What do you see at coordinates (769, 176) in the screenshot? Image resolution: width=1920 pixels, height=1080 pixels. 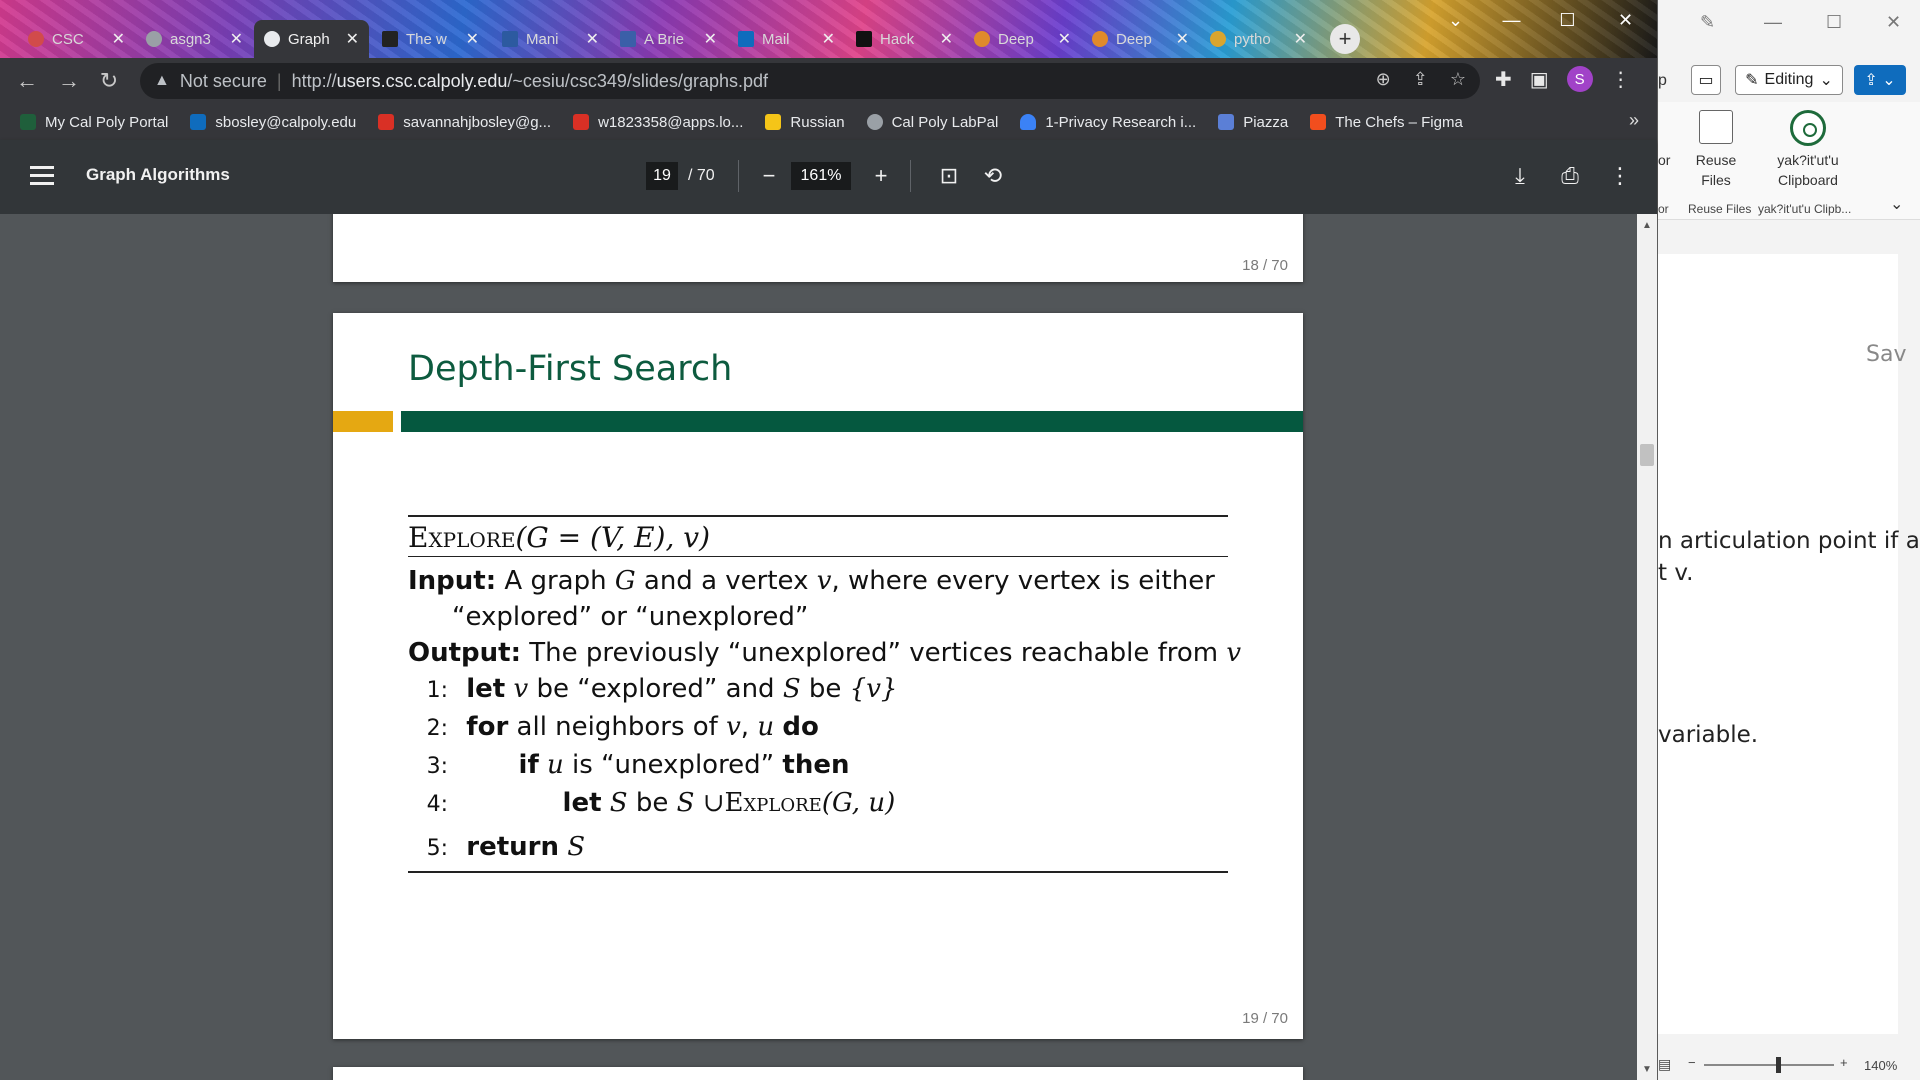 I see `zoom-out-button: −` at bounding box center [769, 176].